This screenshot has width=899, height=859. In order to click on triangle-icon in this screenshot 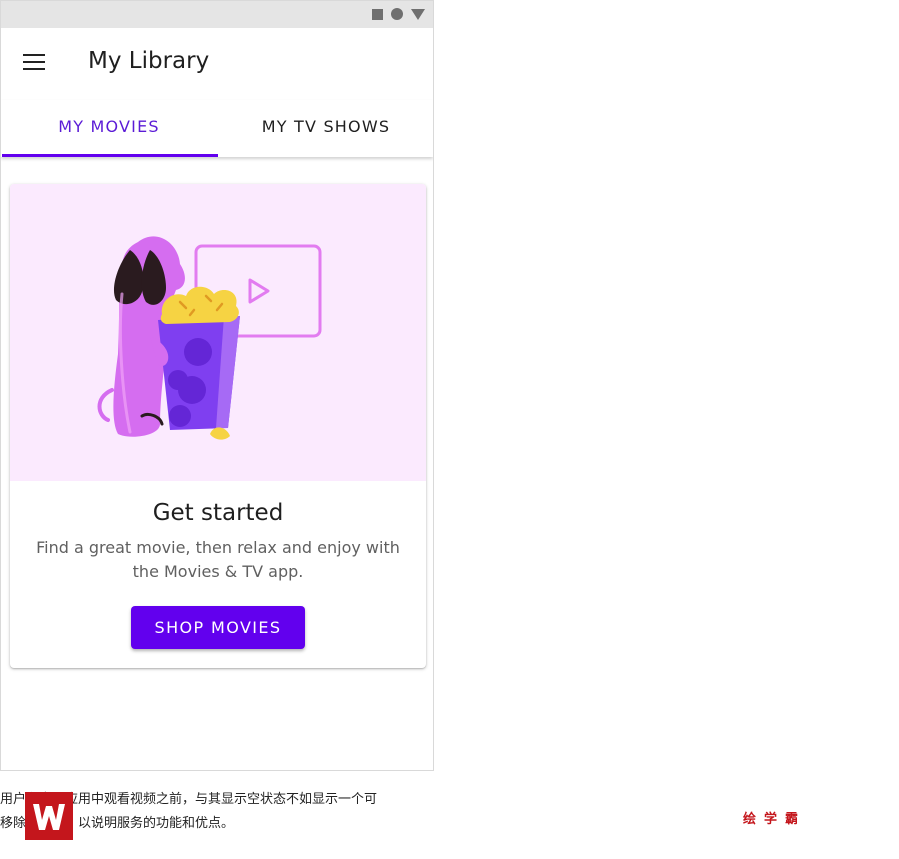, I will do `click(418, 14)`.